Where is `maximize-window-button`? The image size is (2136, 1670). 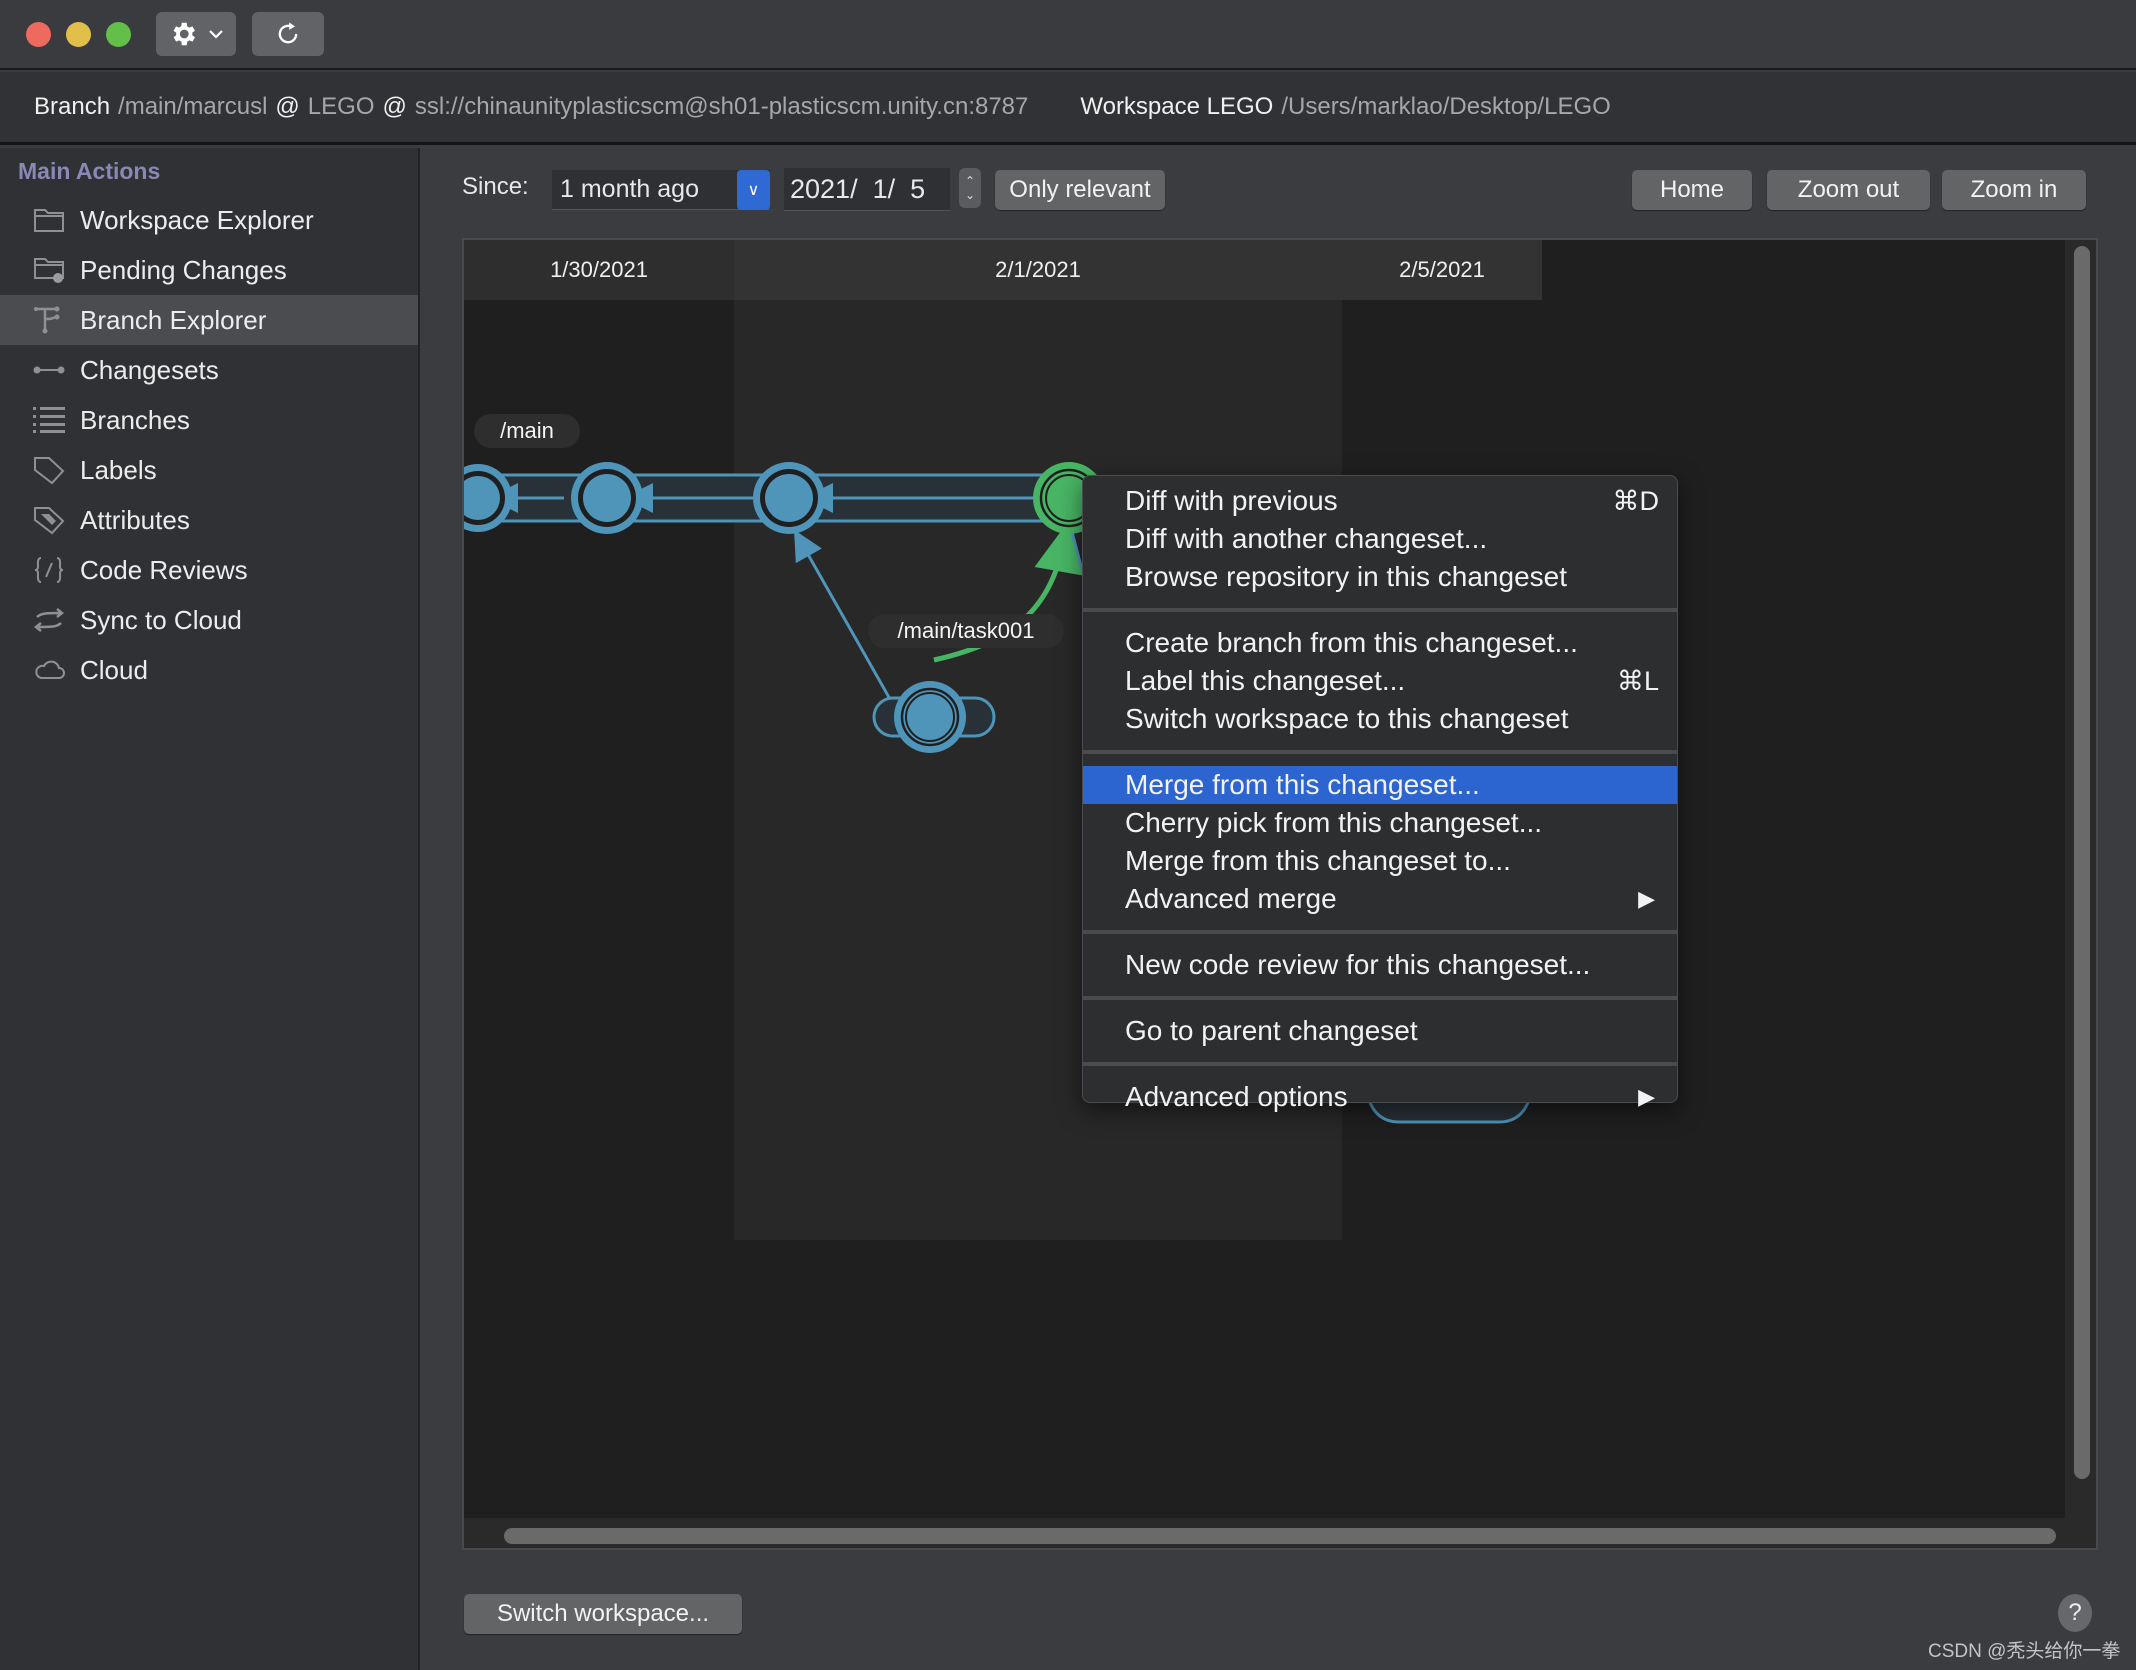
maximize-window-button is located at coordinates (118, 34).